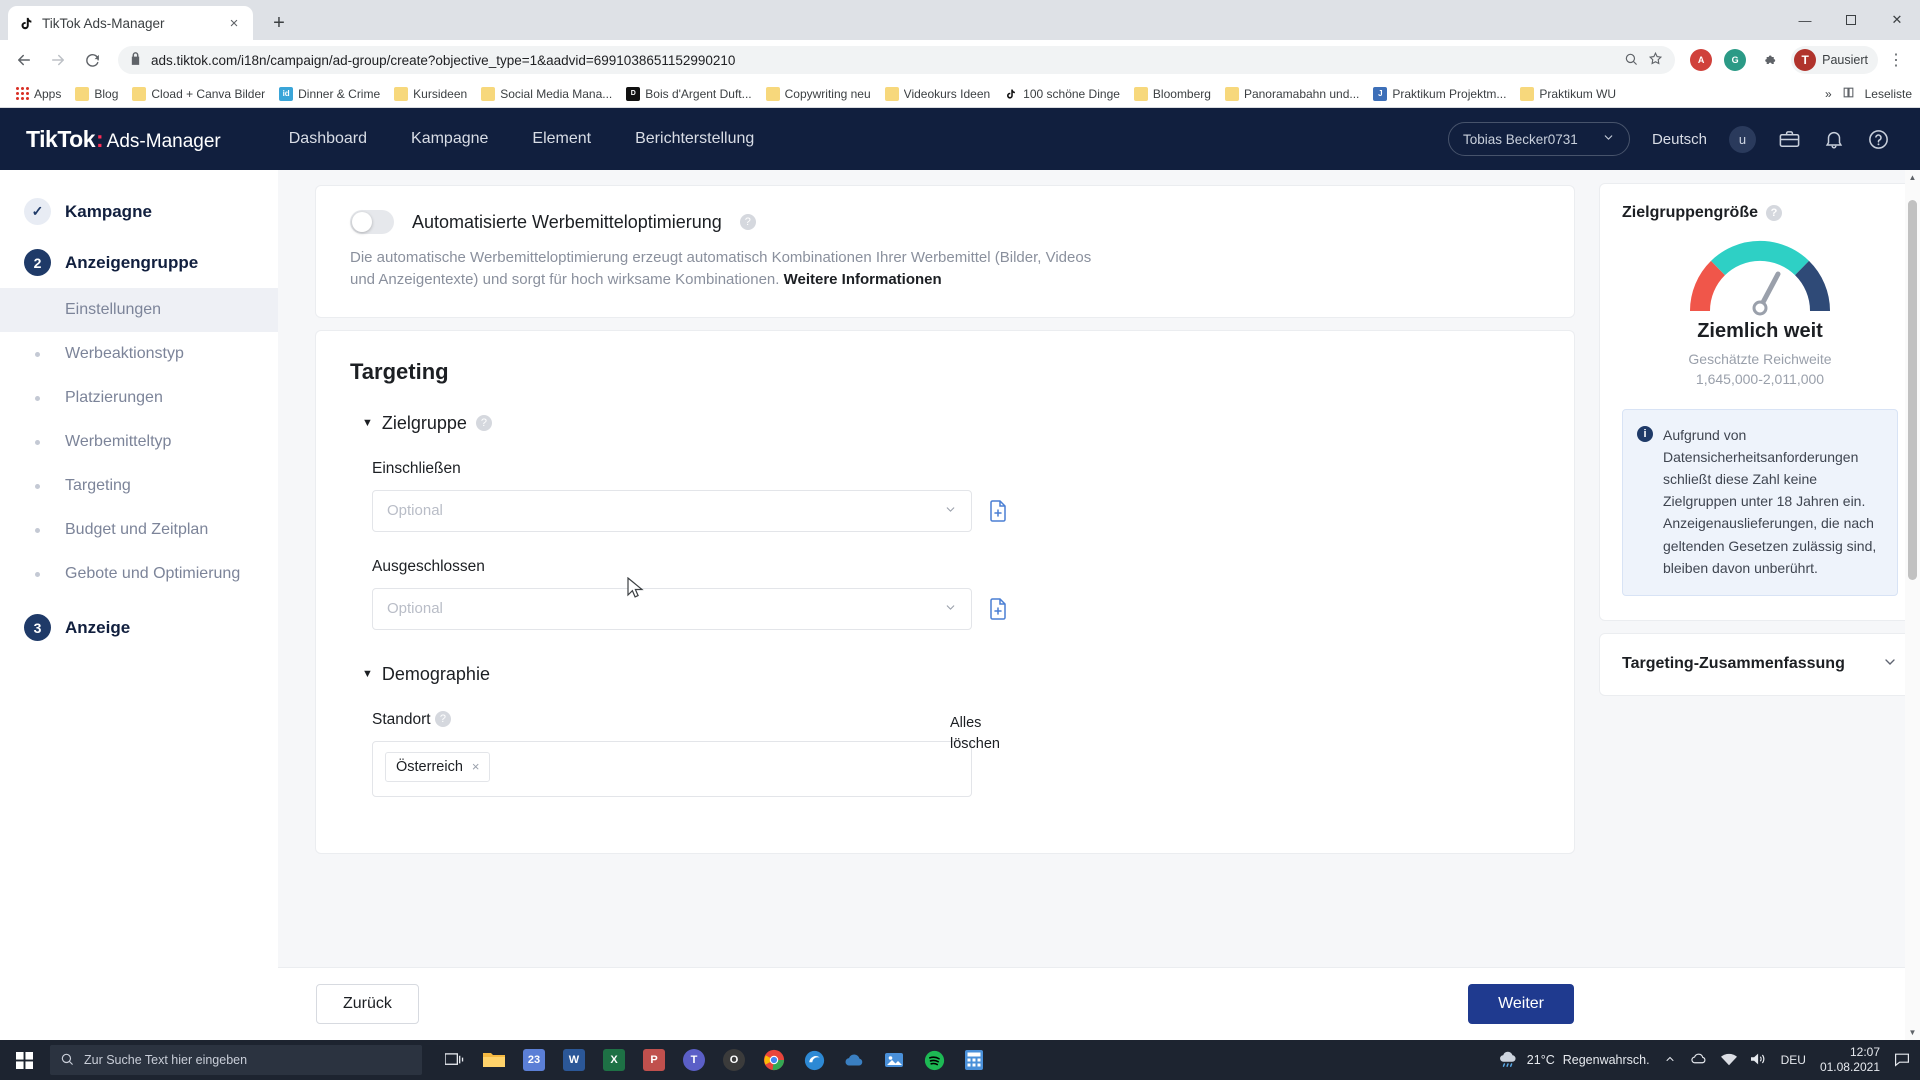 The width and height of the screenshot is (1920, 1080). What do you see at coordinates (24, 60) in the screenshot?
I see `back-icon` at bounding box center [24, 60].